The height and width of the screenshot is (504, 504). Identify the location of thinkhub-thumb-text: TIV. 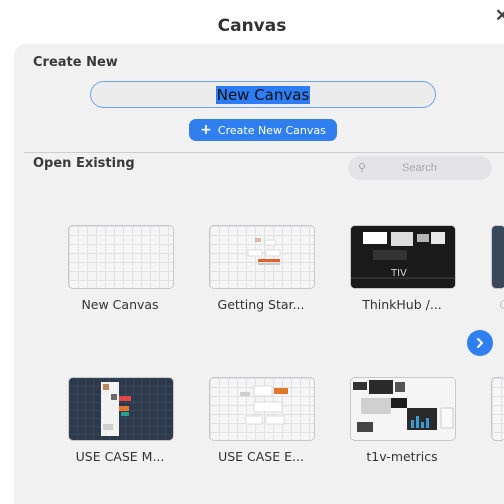
(398, 273).